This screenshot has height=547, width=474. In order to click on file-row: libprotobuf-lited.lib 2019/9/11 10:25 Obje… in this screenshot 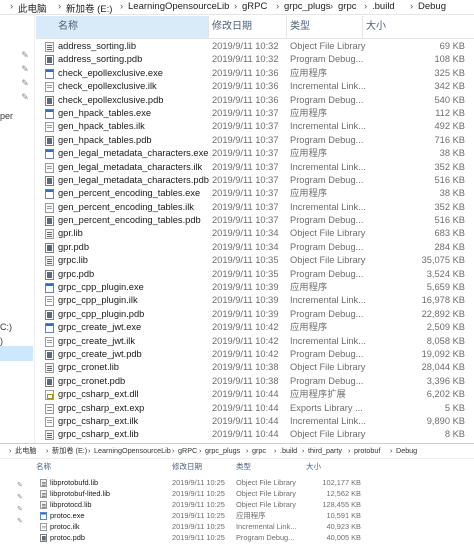, I will do `click(253, 493)`.